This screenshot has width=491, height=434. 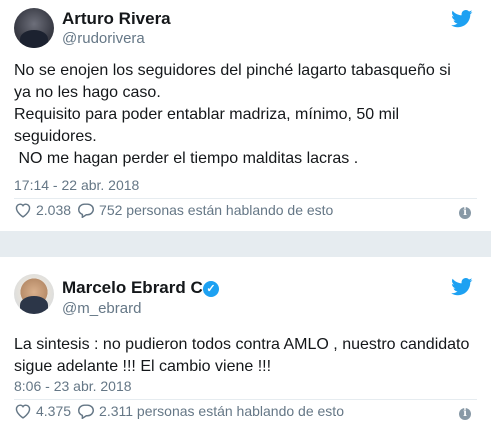 I want to click on tweet-timestamp: 8:06 - 23 abr. 2018, so click(x=73, y=386).